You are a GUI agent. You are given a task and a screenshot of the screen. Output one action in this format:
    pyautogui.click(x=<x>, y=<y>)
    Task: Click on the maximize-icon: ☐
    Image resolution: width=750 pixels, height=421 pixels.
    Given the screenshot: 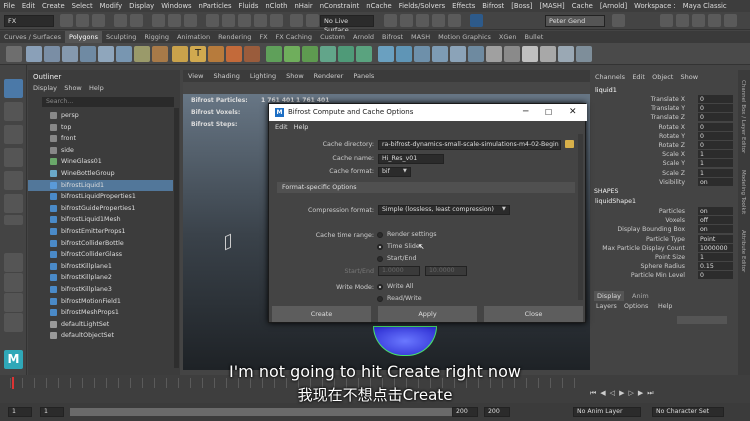 What is the action you would take?
    pyautogui.click(x=548, y=112)
    